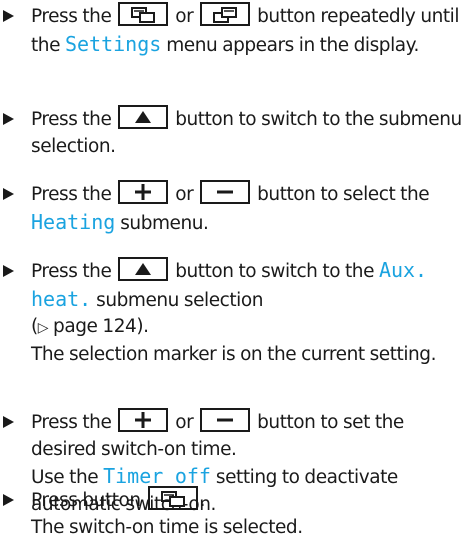  What do you see at coordinates (88, 500) in the screenshot?
I see `step-text: Press button` at bounding box center [88, 500].